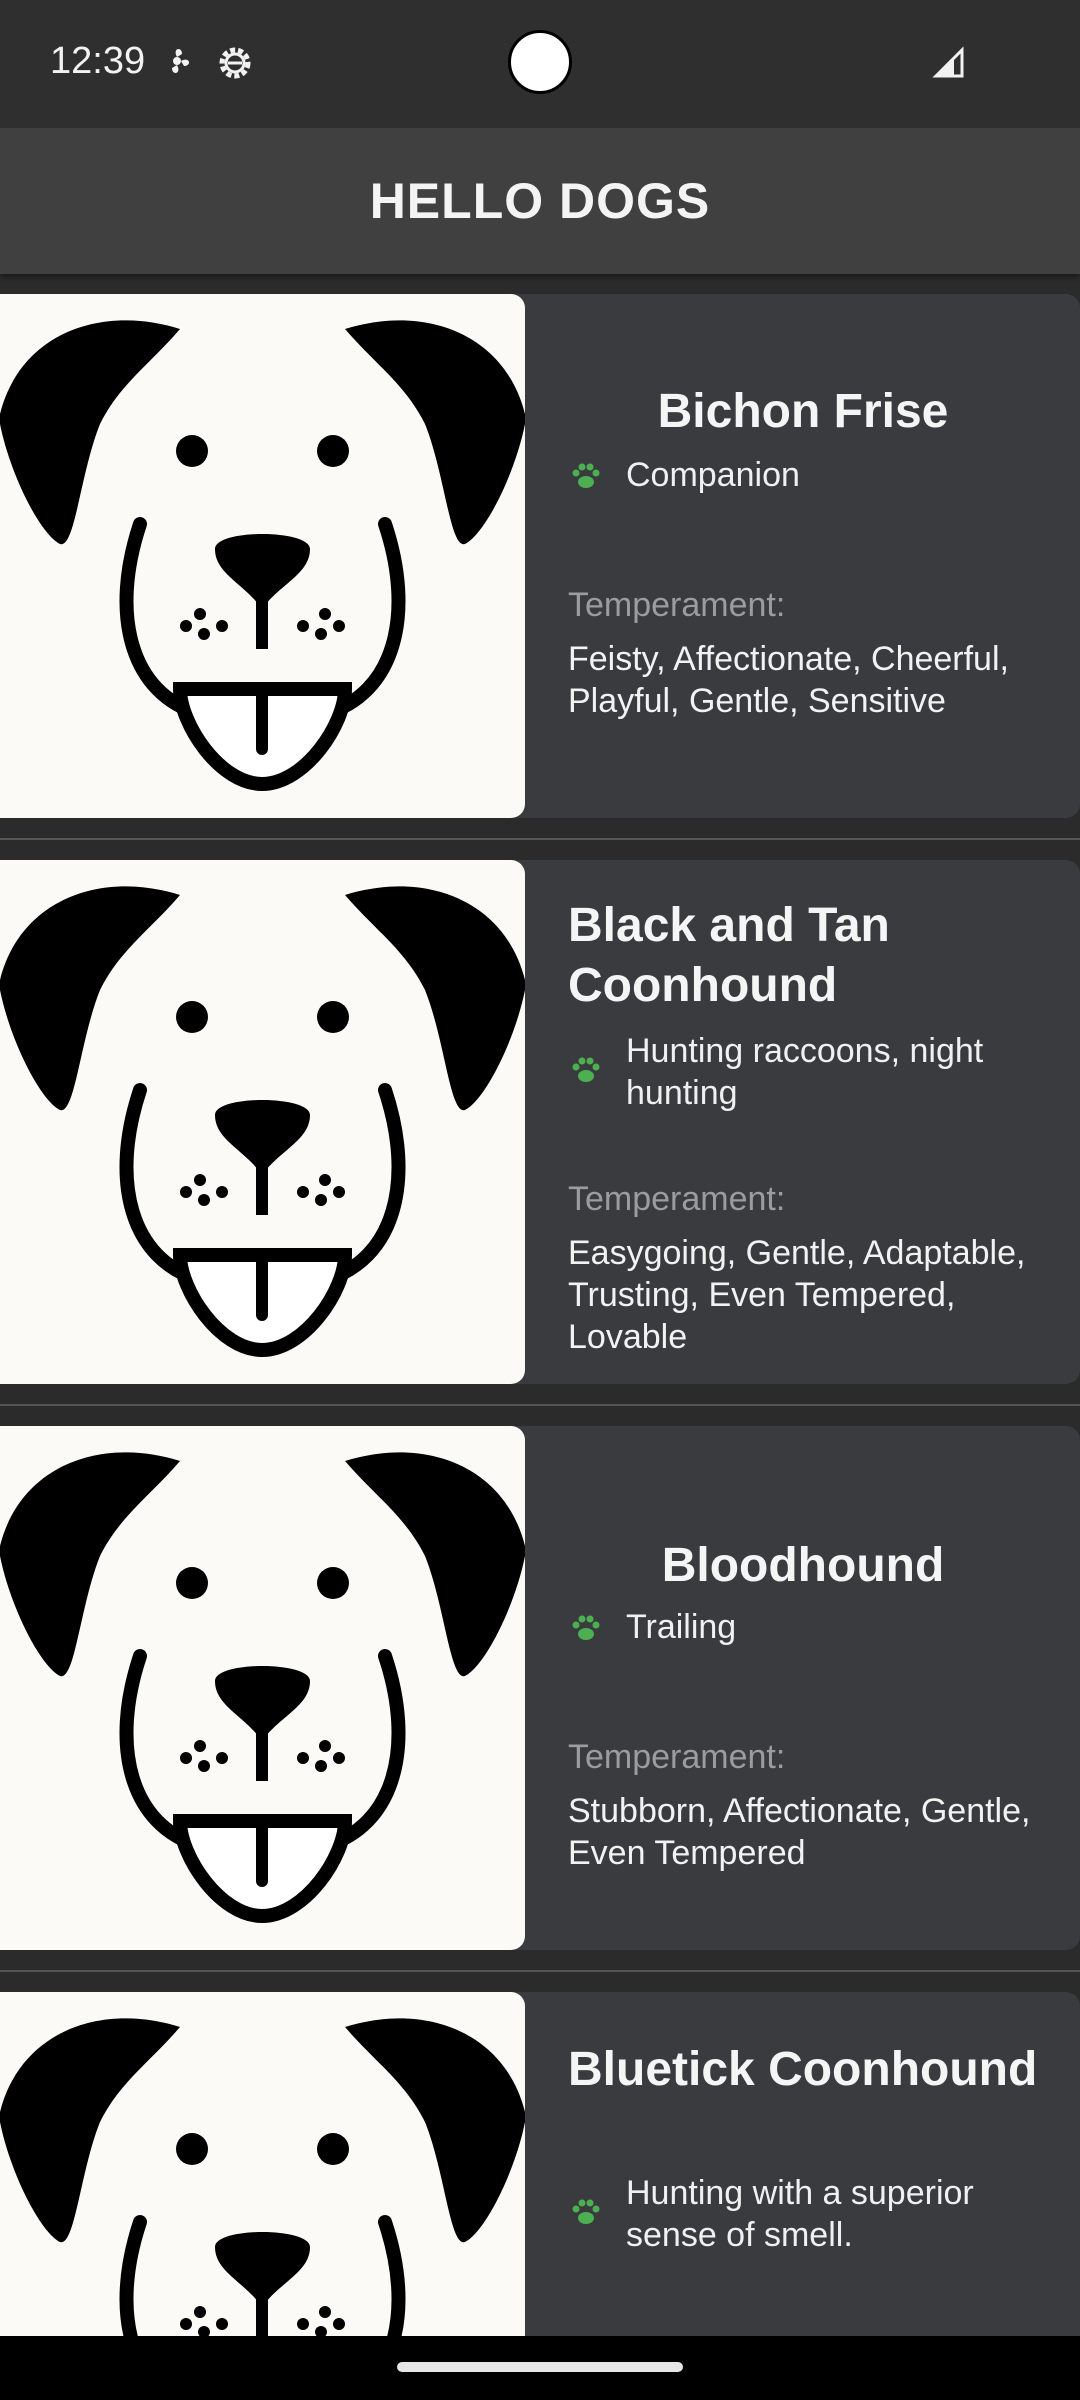 This screenshot has height=2400, width=1080. I want to click on bred-for-text: Hunting raccoons, night hunting, so click(805, 1072).